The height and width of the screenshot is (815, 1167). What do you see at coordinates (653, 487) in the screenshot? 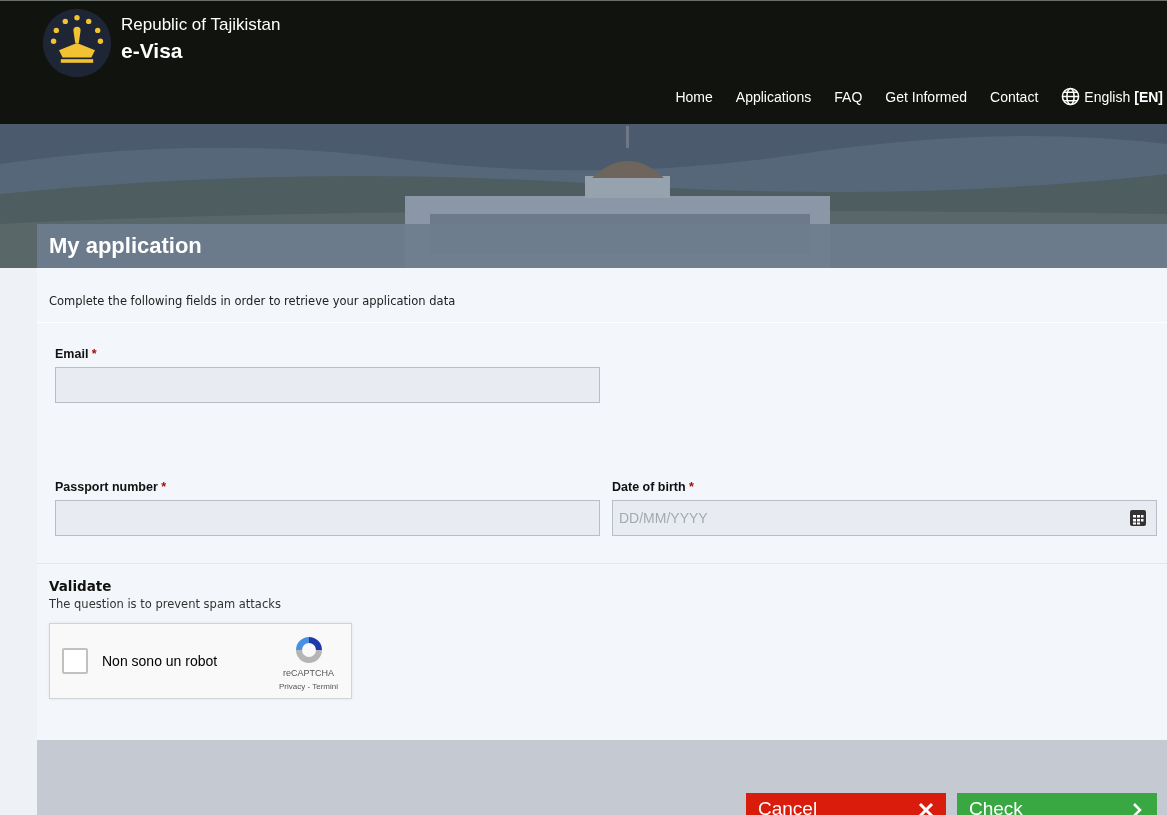
I see `field-label: Date of birth *` at bounding box center [653, 487].